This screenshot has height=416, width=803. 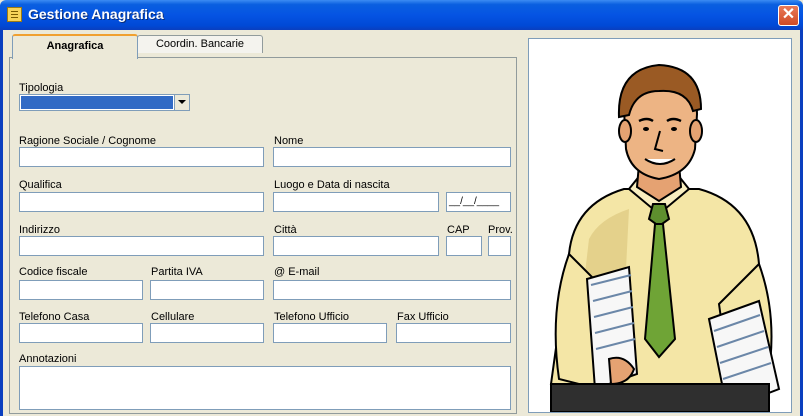 I want to click on citta-label: Città, so click(x=285, y=230).